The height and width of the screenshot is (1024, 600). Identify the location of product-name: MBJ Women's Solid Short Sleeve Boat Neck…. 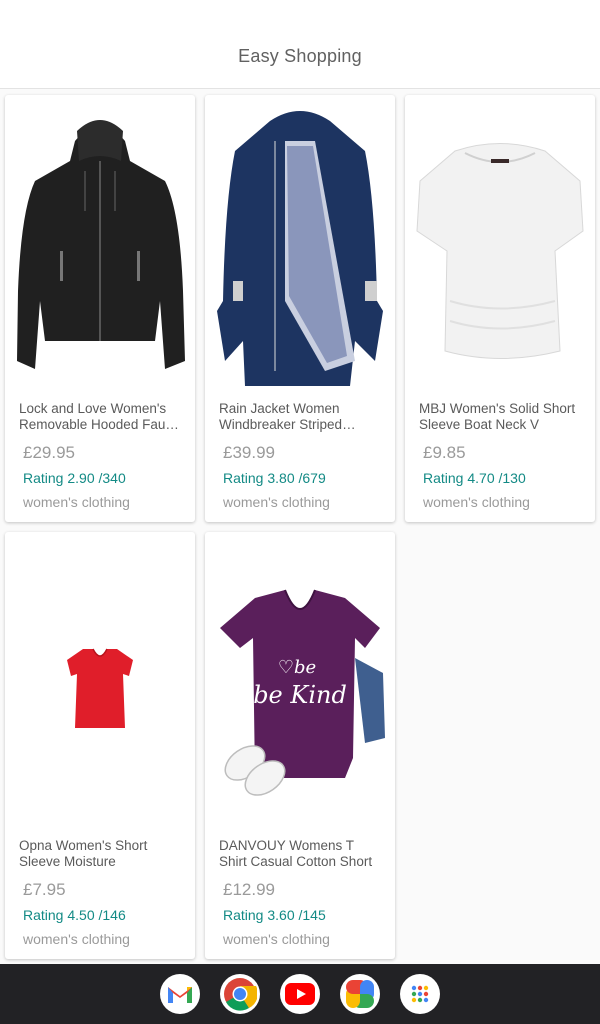
(497, 416).